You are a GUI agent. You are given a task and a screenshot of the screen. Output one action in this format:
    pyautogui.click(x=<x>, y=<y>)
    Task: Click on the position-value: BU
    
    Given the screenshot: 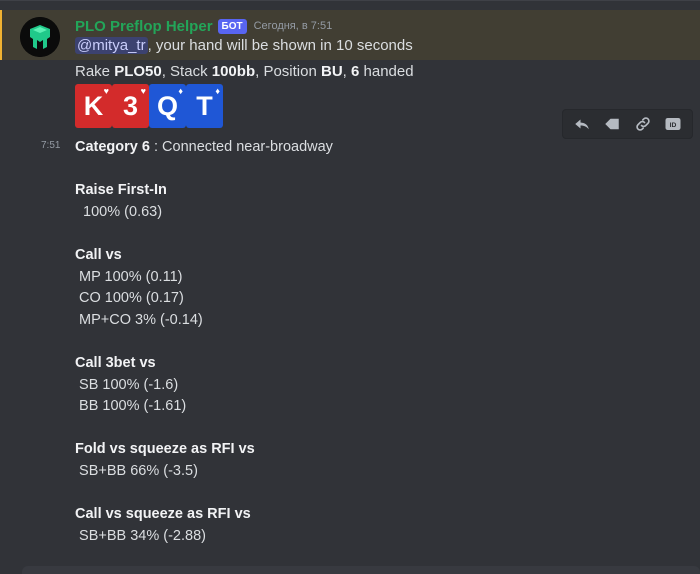 What is the action you would take?
    pyautogui.click(x=331, y=71)
    